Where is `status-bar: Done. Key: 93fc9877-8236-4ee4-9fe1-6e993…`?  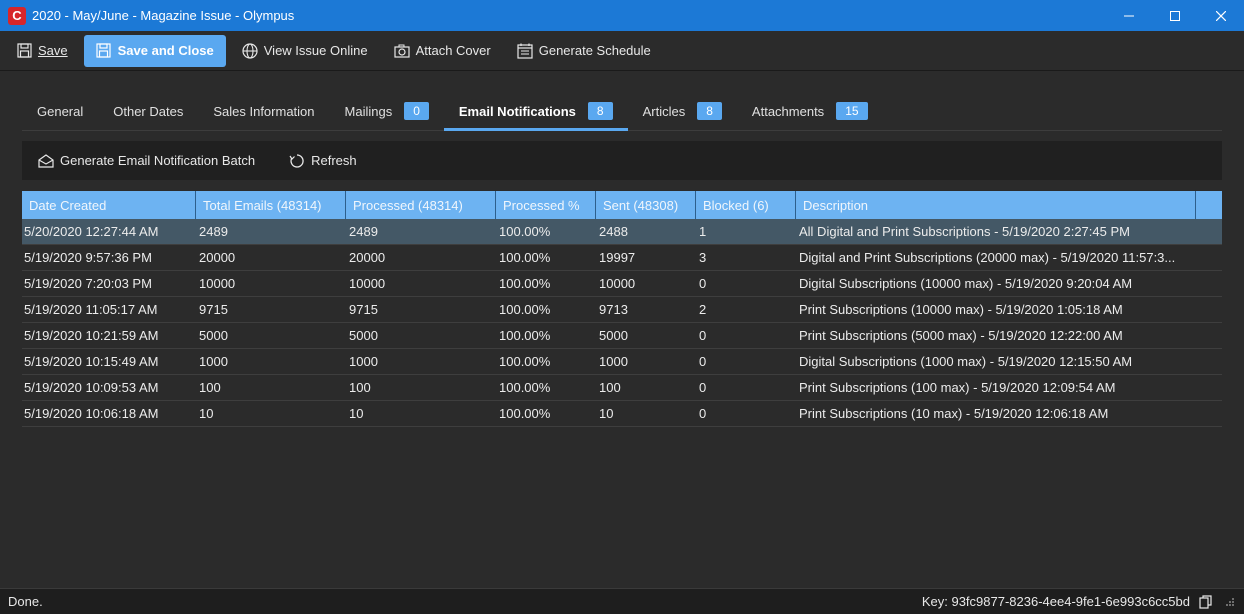 status-bar: Done. Key: 93fc9877-8236-4ee4-9fe1-6e993… is located at coordinates (622, 601).